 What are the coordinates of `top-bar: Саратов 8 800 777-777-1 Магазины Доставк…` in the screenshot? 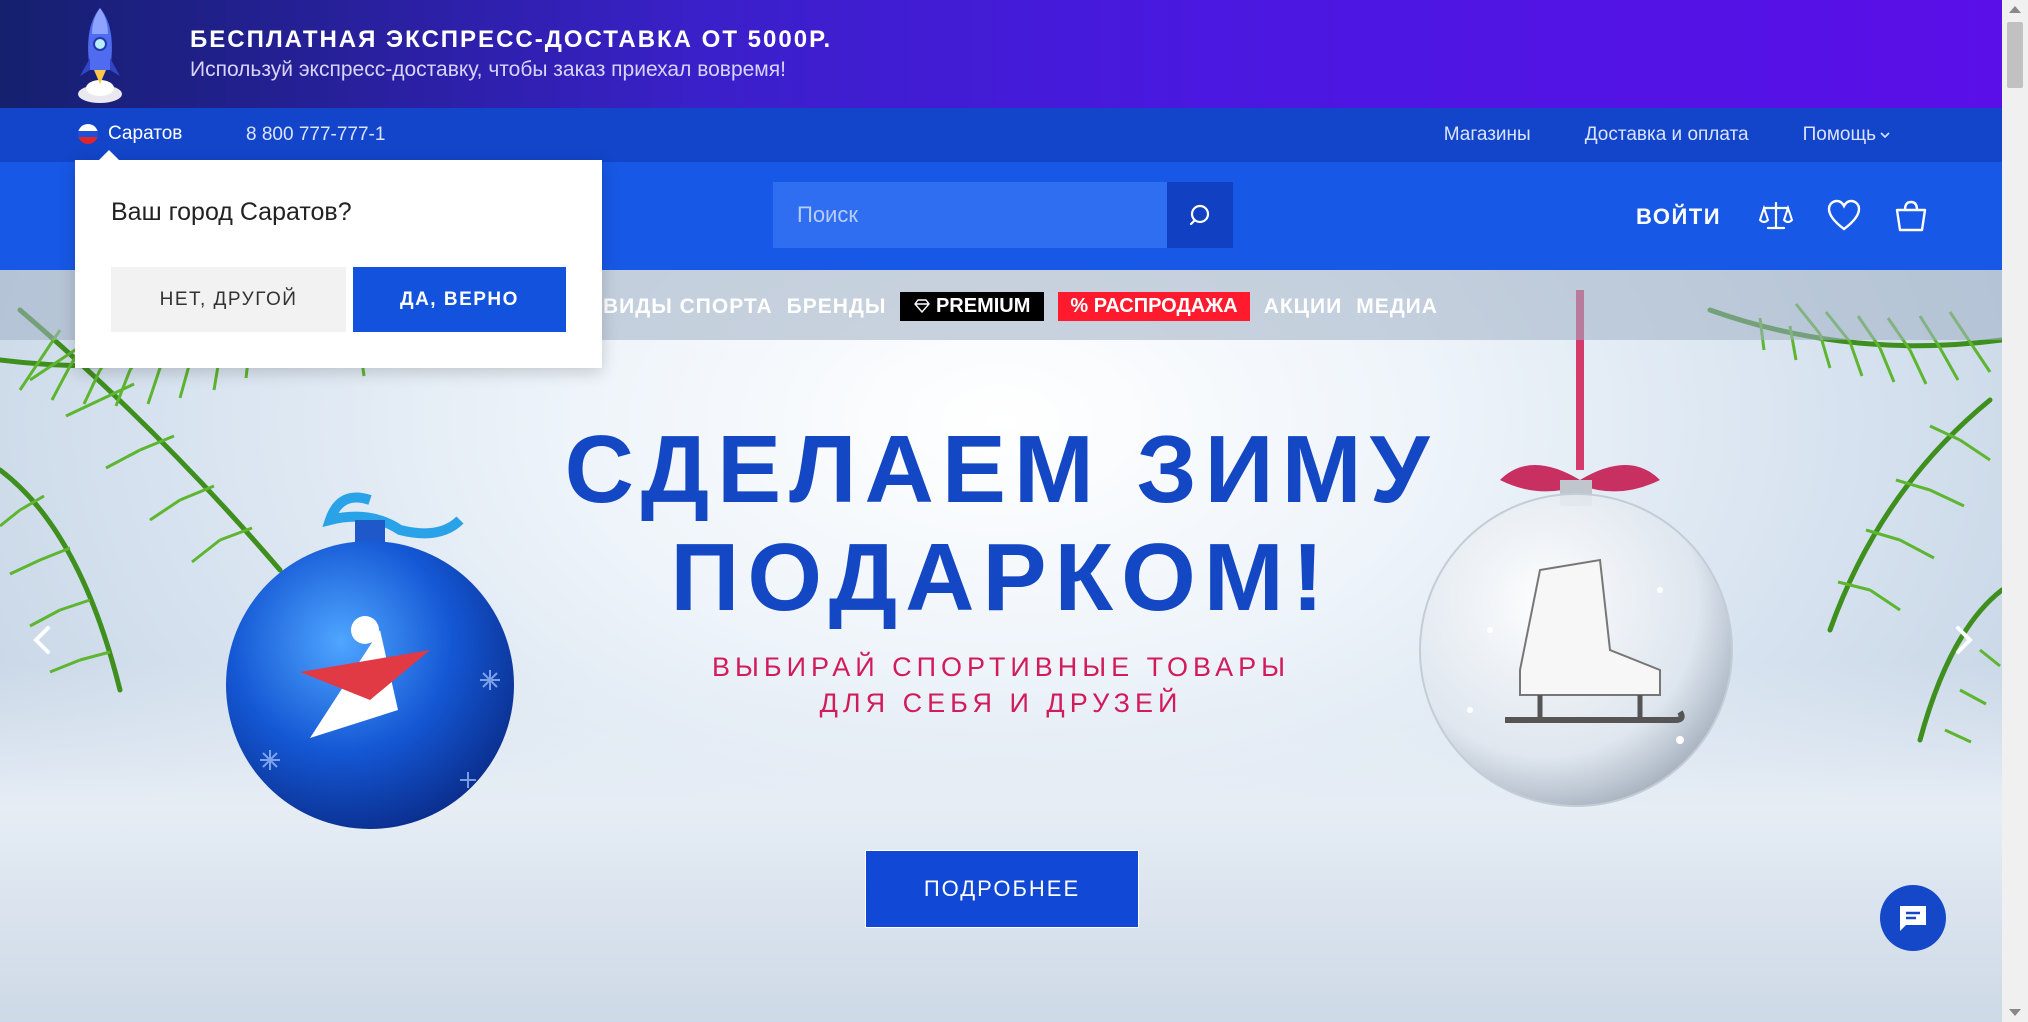 It's located at (1001, 135).